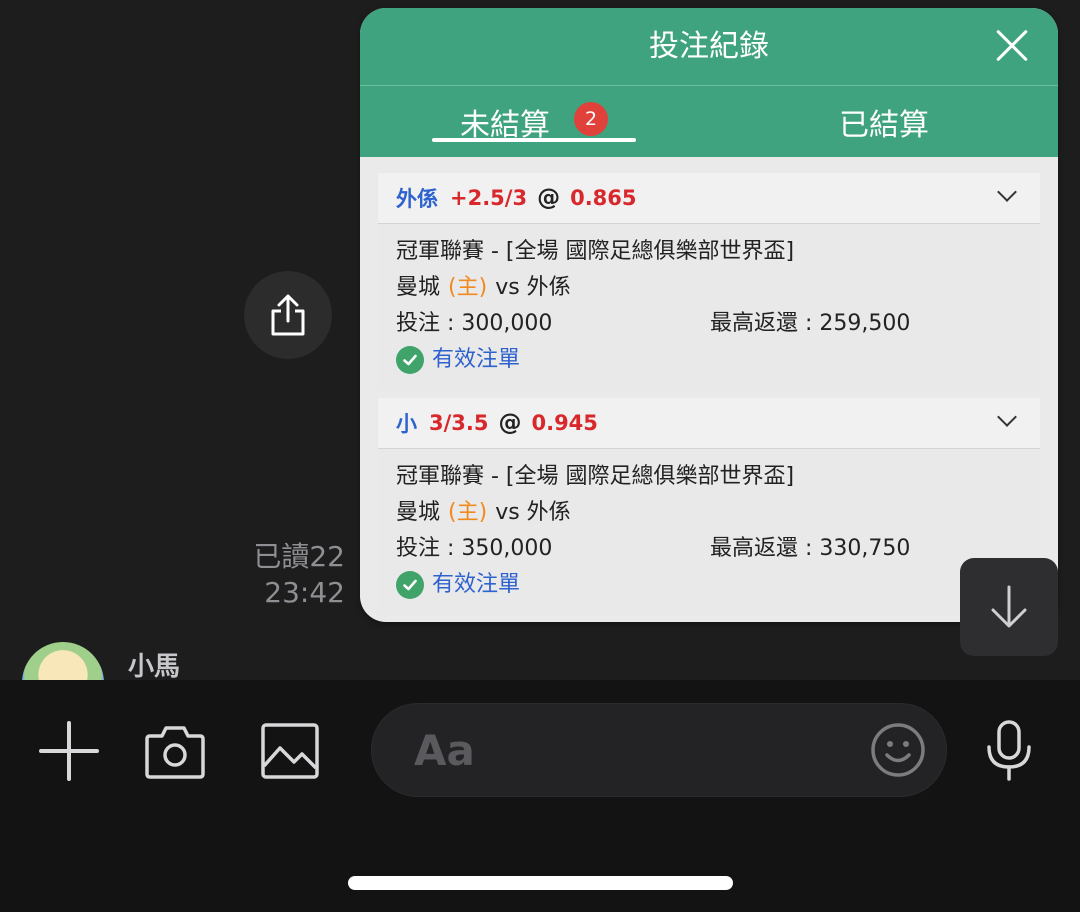 The height and width of the screenshot is (912, 1080). I want to click on plus-icon, so click(69, 751).